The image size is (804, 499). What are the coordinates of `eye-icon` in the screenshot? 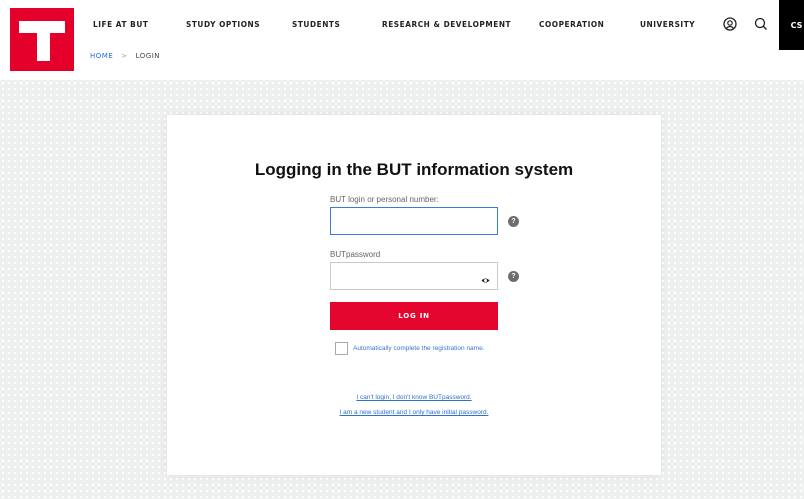 It's located at (485, 277).